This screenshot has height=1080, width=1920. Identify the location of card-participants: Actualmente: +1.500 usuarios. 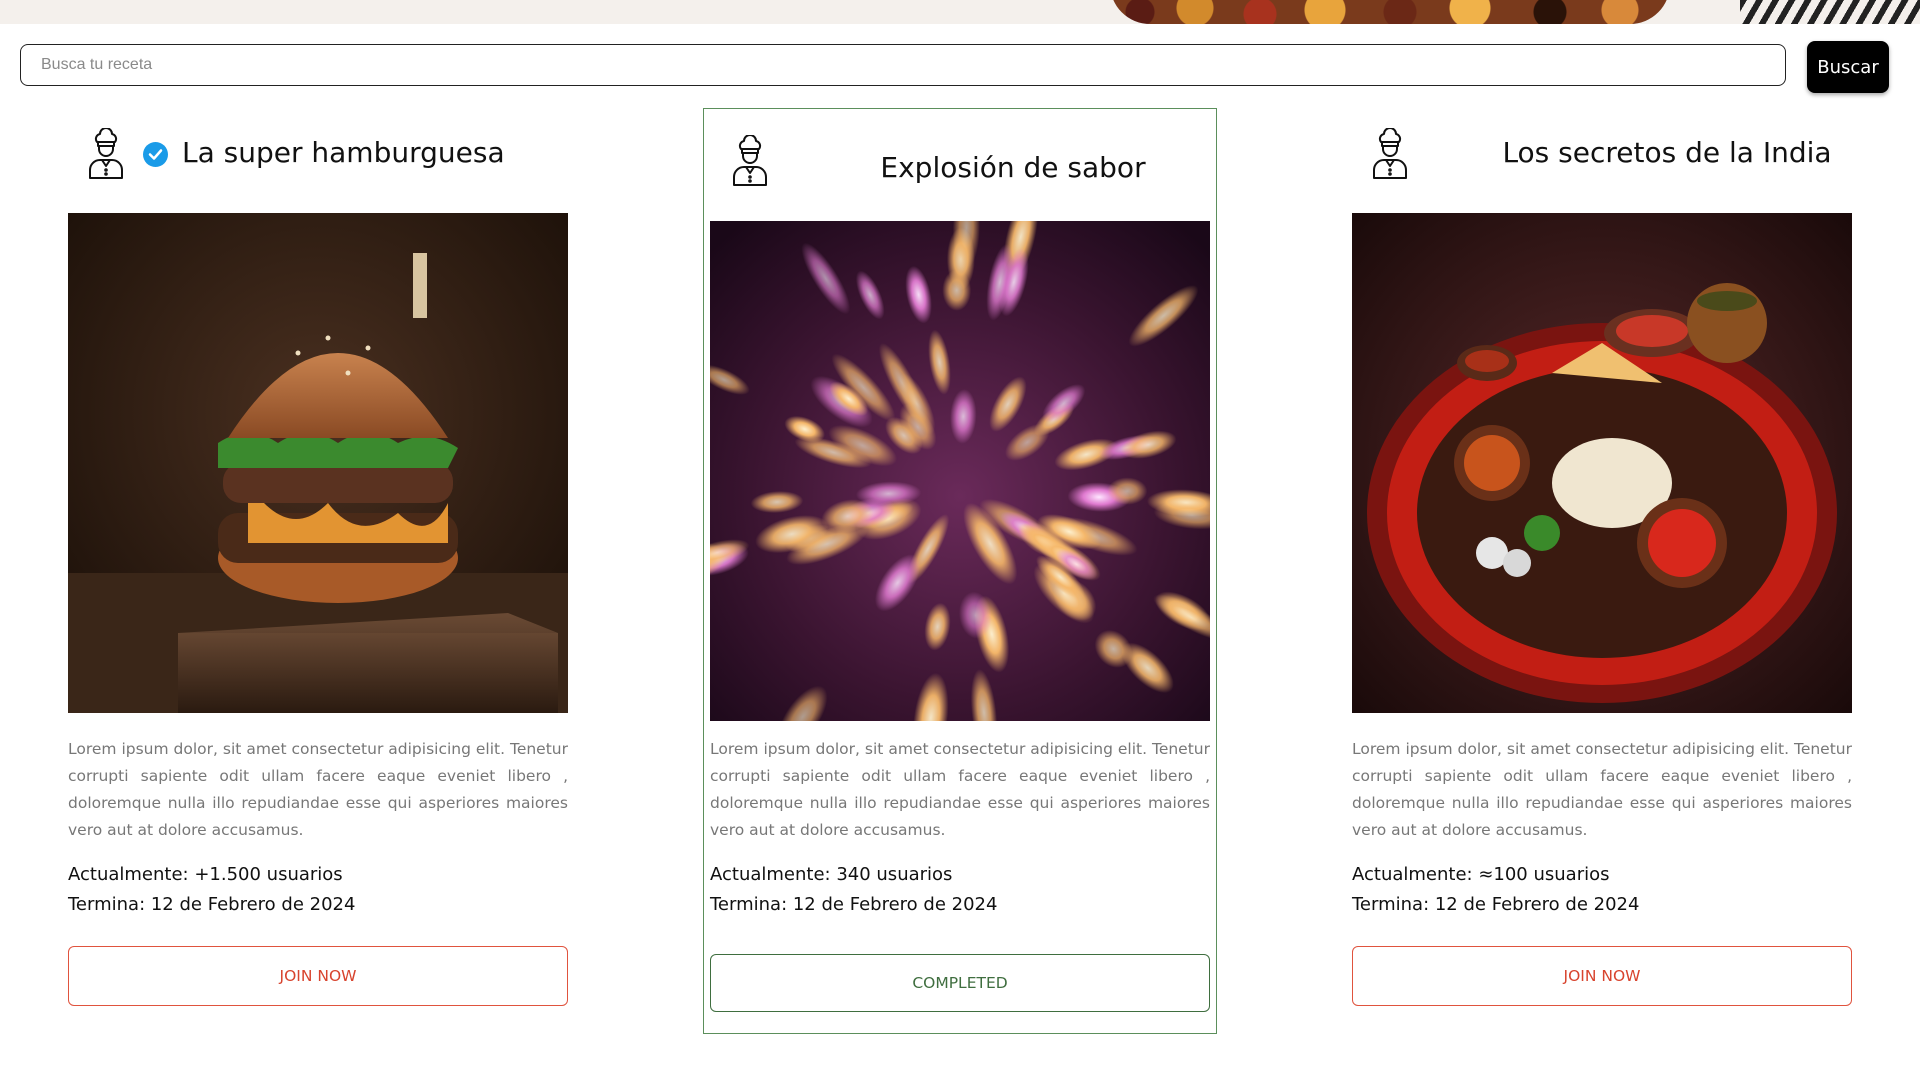
(205, 874).